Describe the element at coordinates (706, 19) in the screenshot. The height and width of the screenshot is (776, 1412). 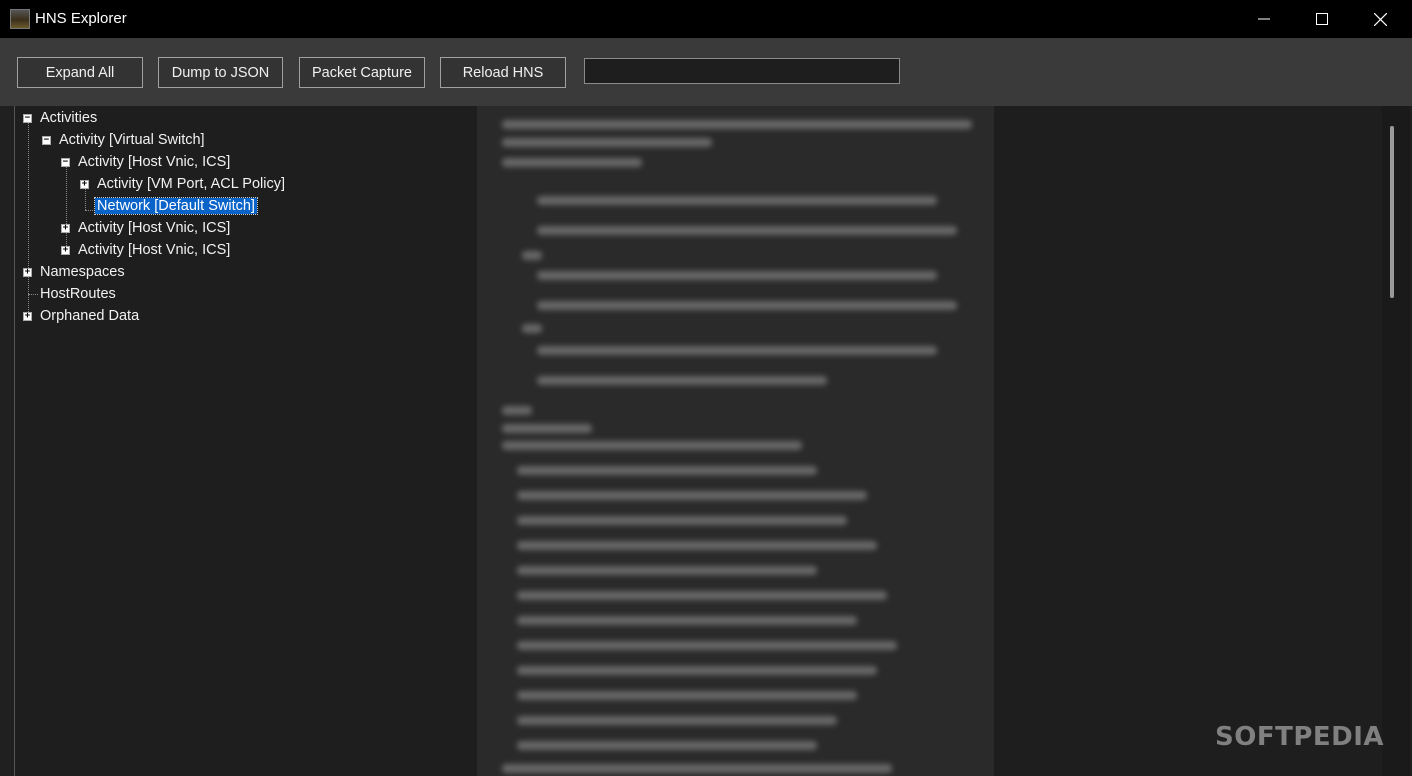
I see `title-bar: HNS Explorer` at that location.